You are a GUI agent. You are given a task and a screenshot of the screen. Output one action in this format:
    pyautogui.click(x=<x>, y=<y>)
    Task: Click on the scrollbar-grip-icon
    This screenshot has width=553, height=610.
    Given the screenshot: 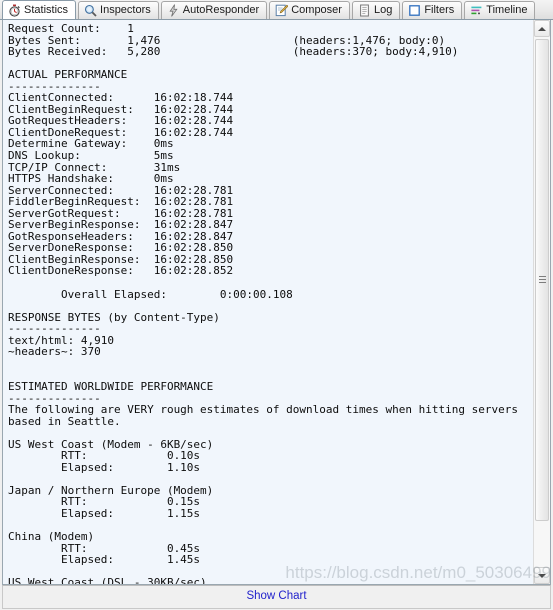 What is the action you would take?
    pyautogui.click(x=542, y=280)
    